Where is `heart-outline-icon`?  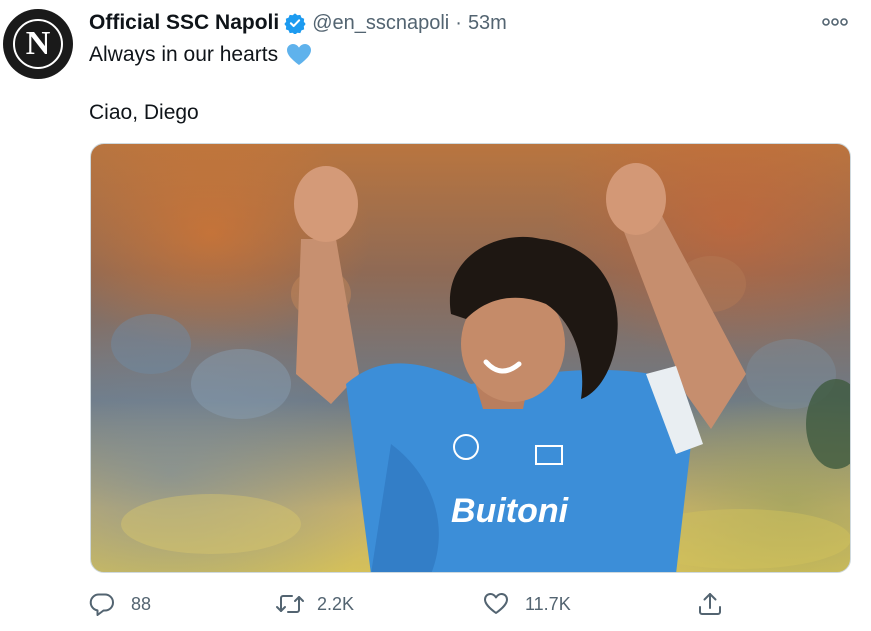 heart-outline-icon is located at coordinates (496, 604).